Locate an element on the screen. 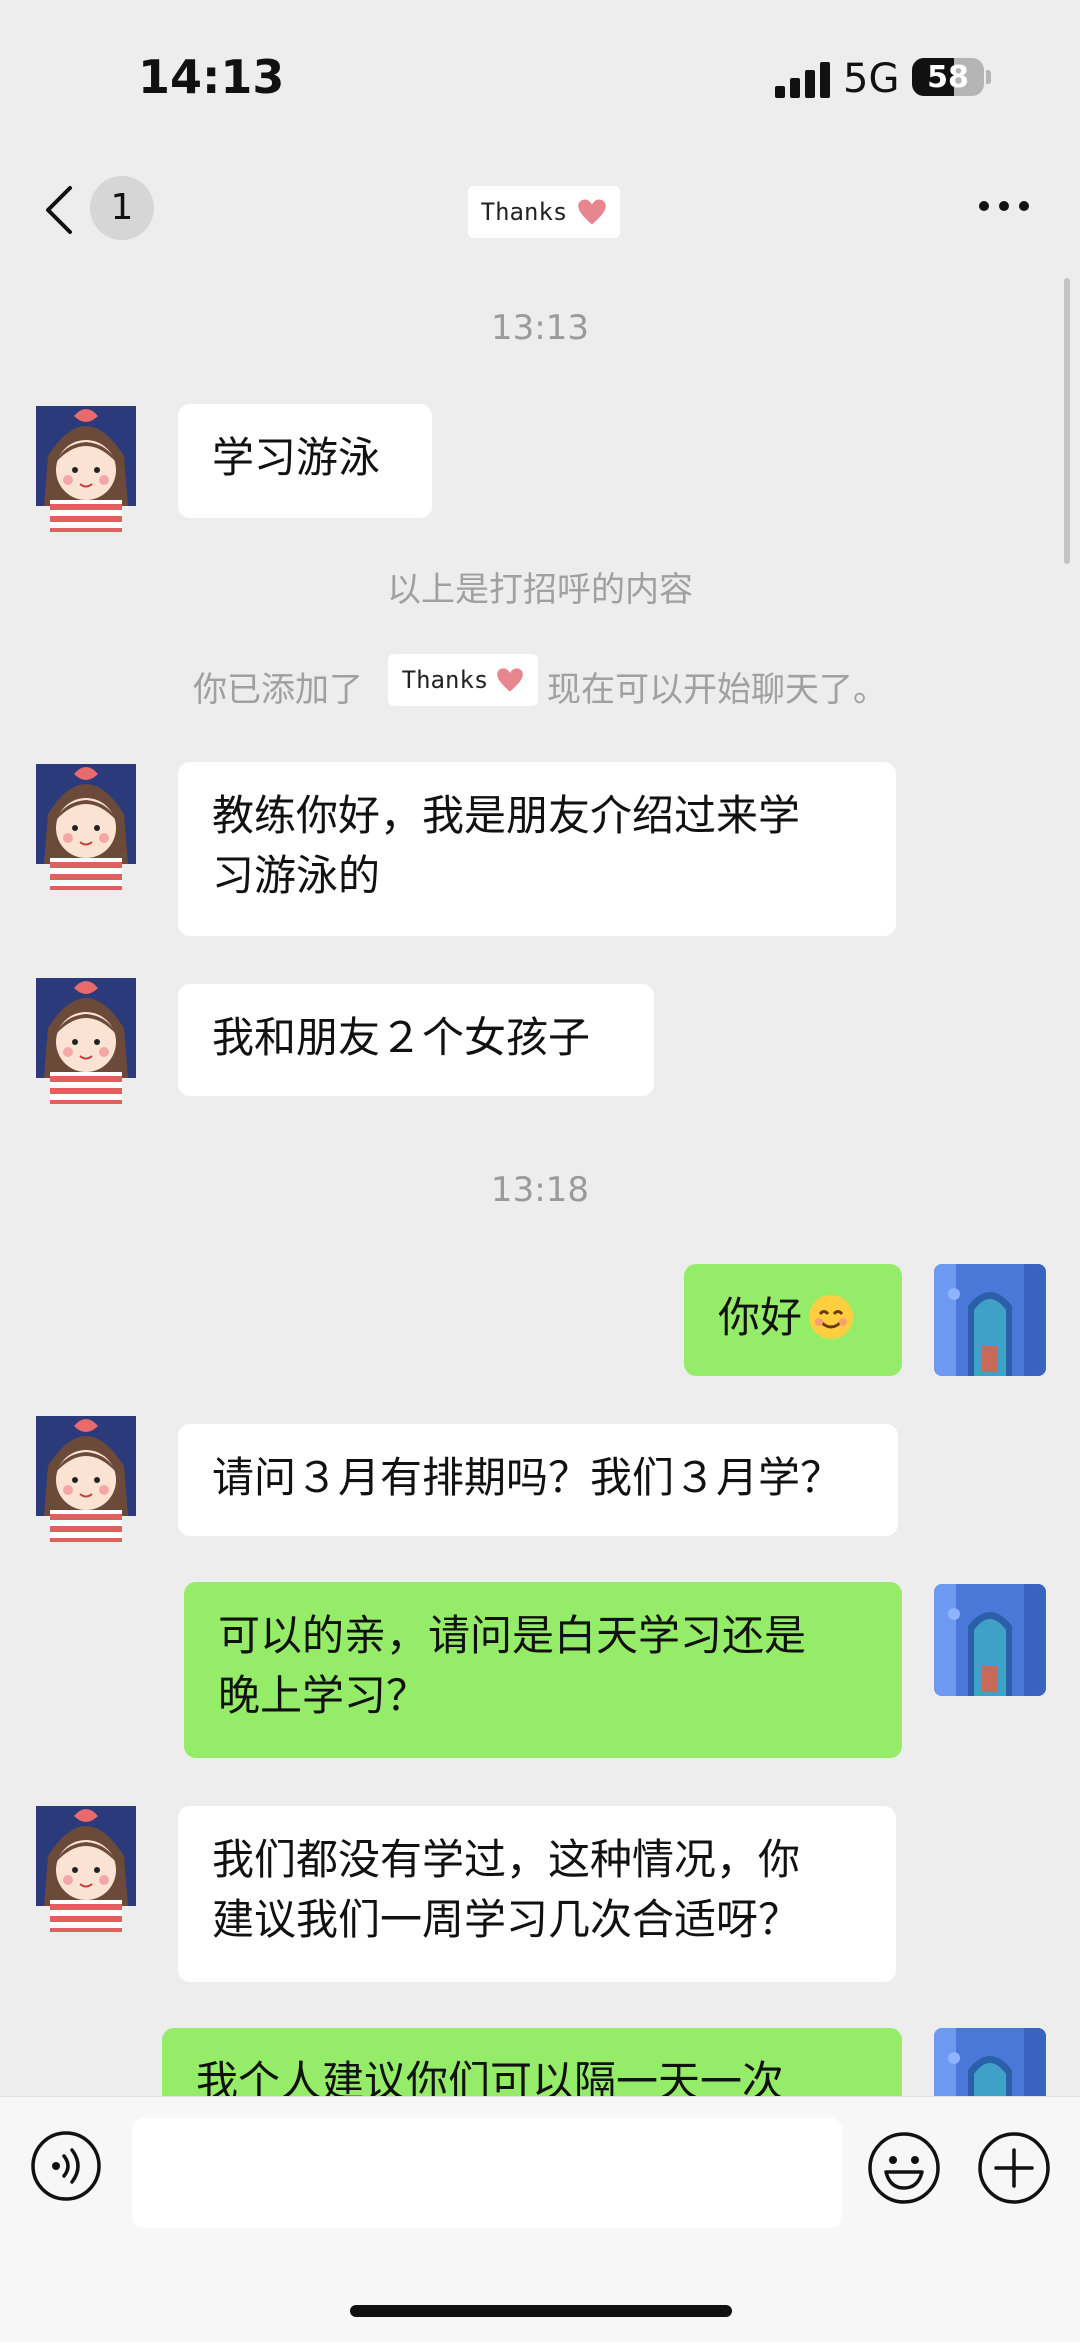  message-text: 请问３月有排期吗？我们３月学？ is located at coordinates (527, 1477).